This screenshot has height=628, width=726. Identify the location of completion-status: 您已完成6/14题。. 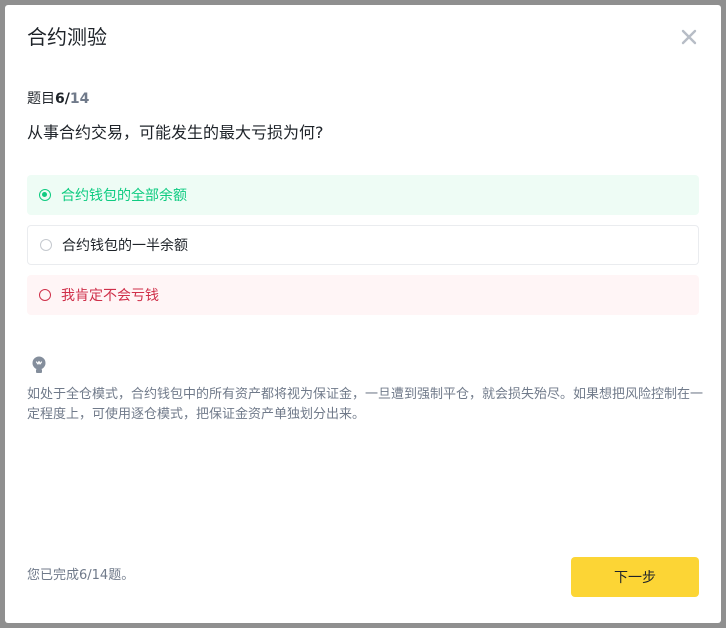
(81, 575).